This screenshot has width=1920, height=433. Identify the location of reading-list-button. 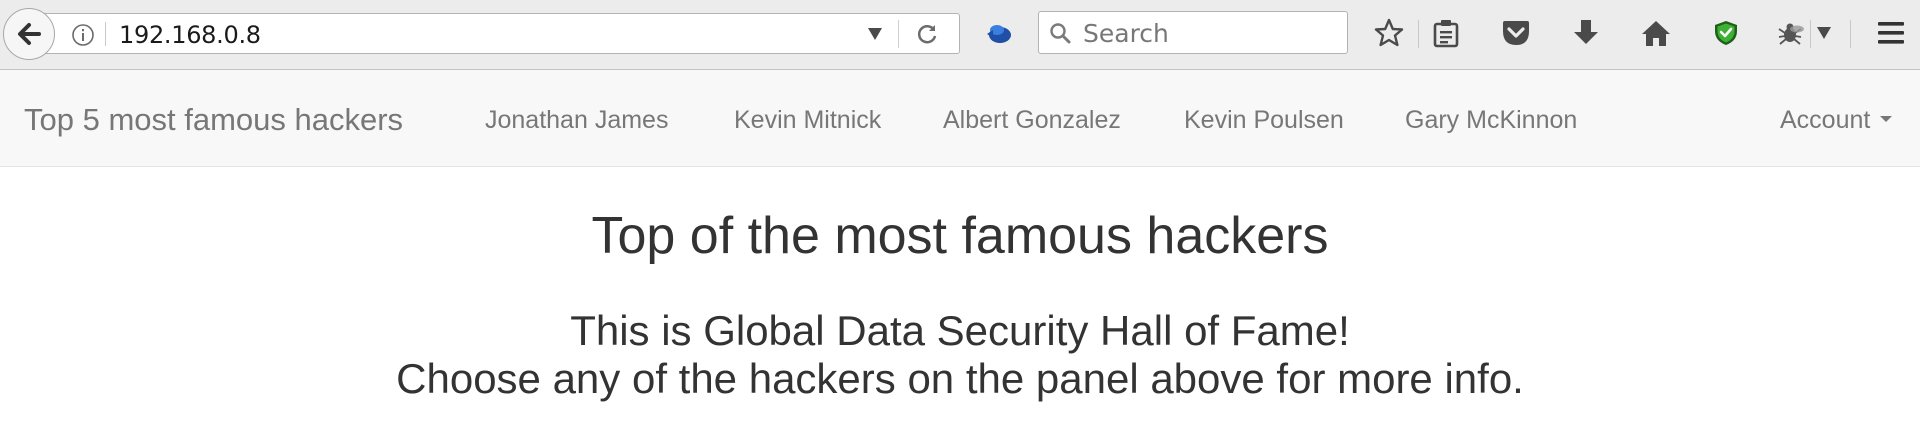
(1446, 33).